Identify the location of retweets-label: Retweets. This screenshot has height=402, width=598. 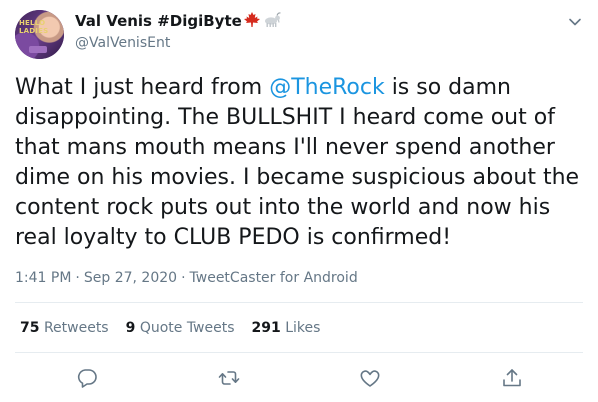
(76, 328).